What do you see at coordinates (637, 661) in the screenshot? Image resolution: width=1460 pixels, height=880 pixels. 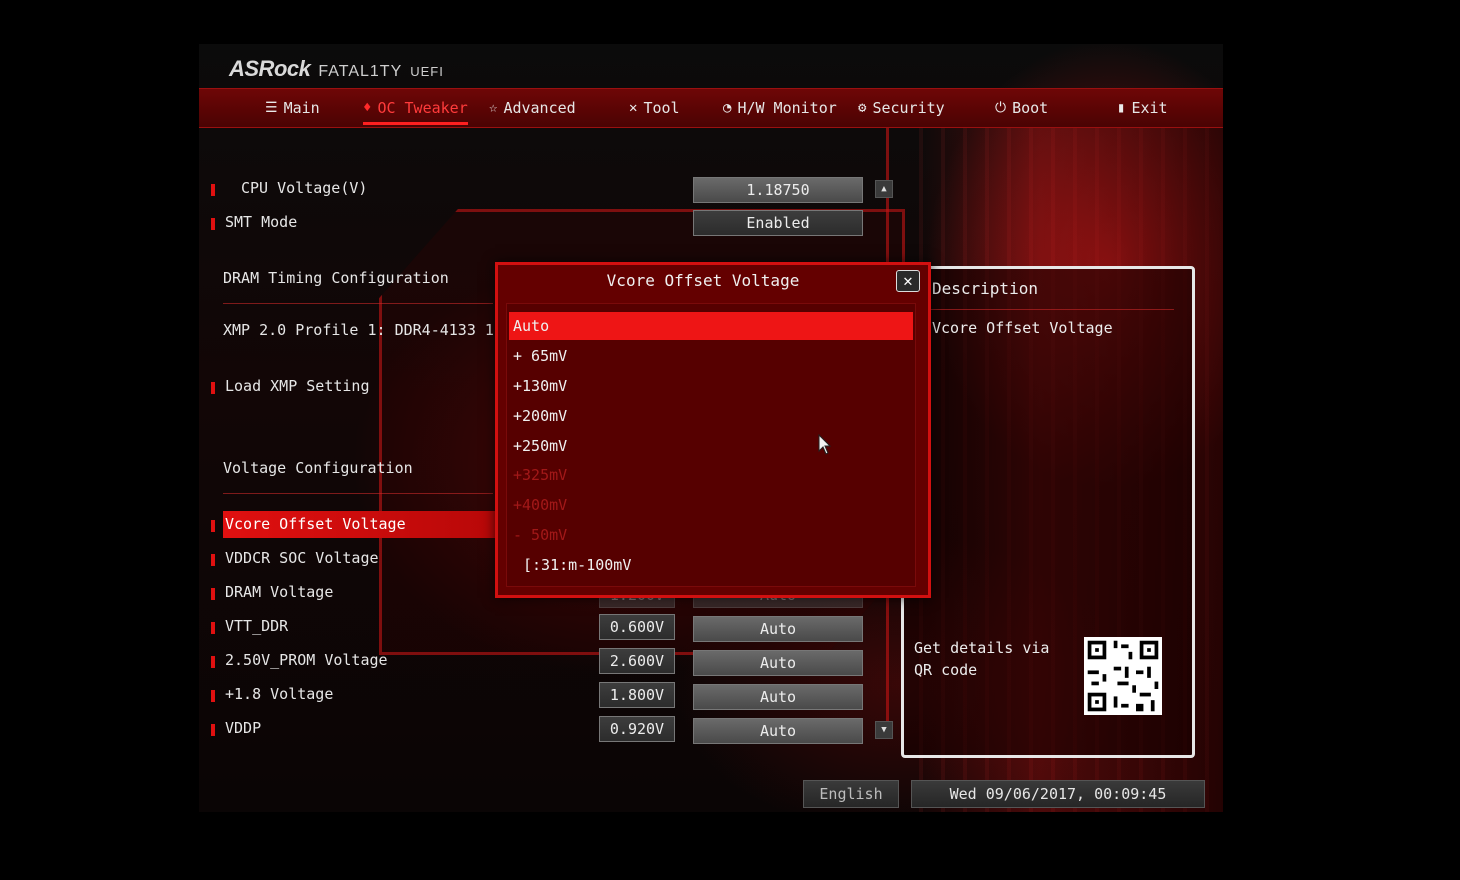 I see `prom-voltage-value: 2.600V` at bounding box center [637, 661].